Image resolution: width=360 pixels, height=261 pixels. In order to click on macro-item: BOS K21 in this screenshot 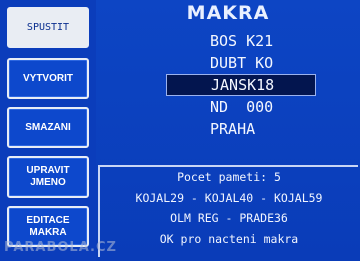, I will do `click(241, 41)`.